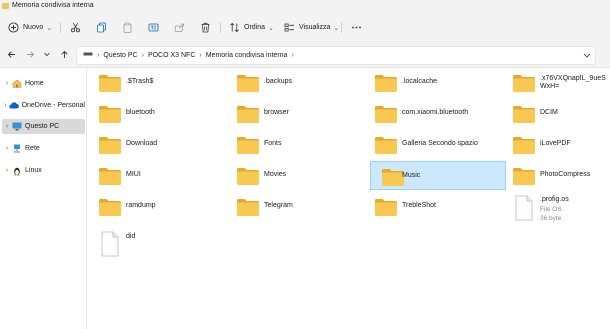 This screenshot has width=610, height=329. I want to click on rename-button, so click(153, 27).